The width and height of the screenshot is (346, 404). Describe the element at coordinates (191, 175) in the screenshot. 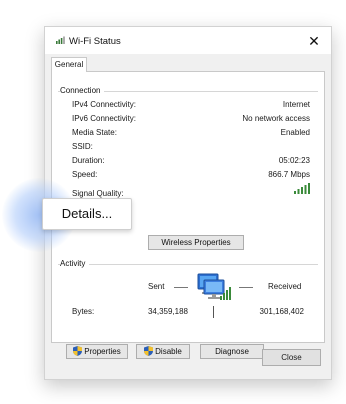

I see `speed-row: Speed: 866.7 Mbps` at that location.